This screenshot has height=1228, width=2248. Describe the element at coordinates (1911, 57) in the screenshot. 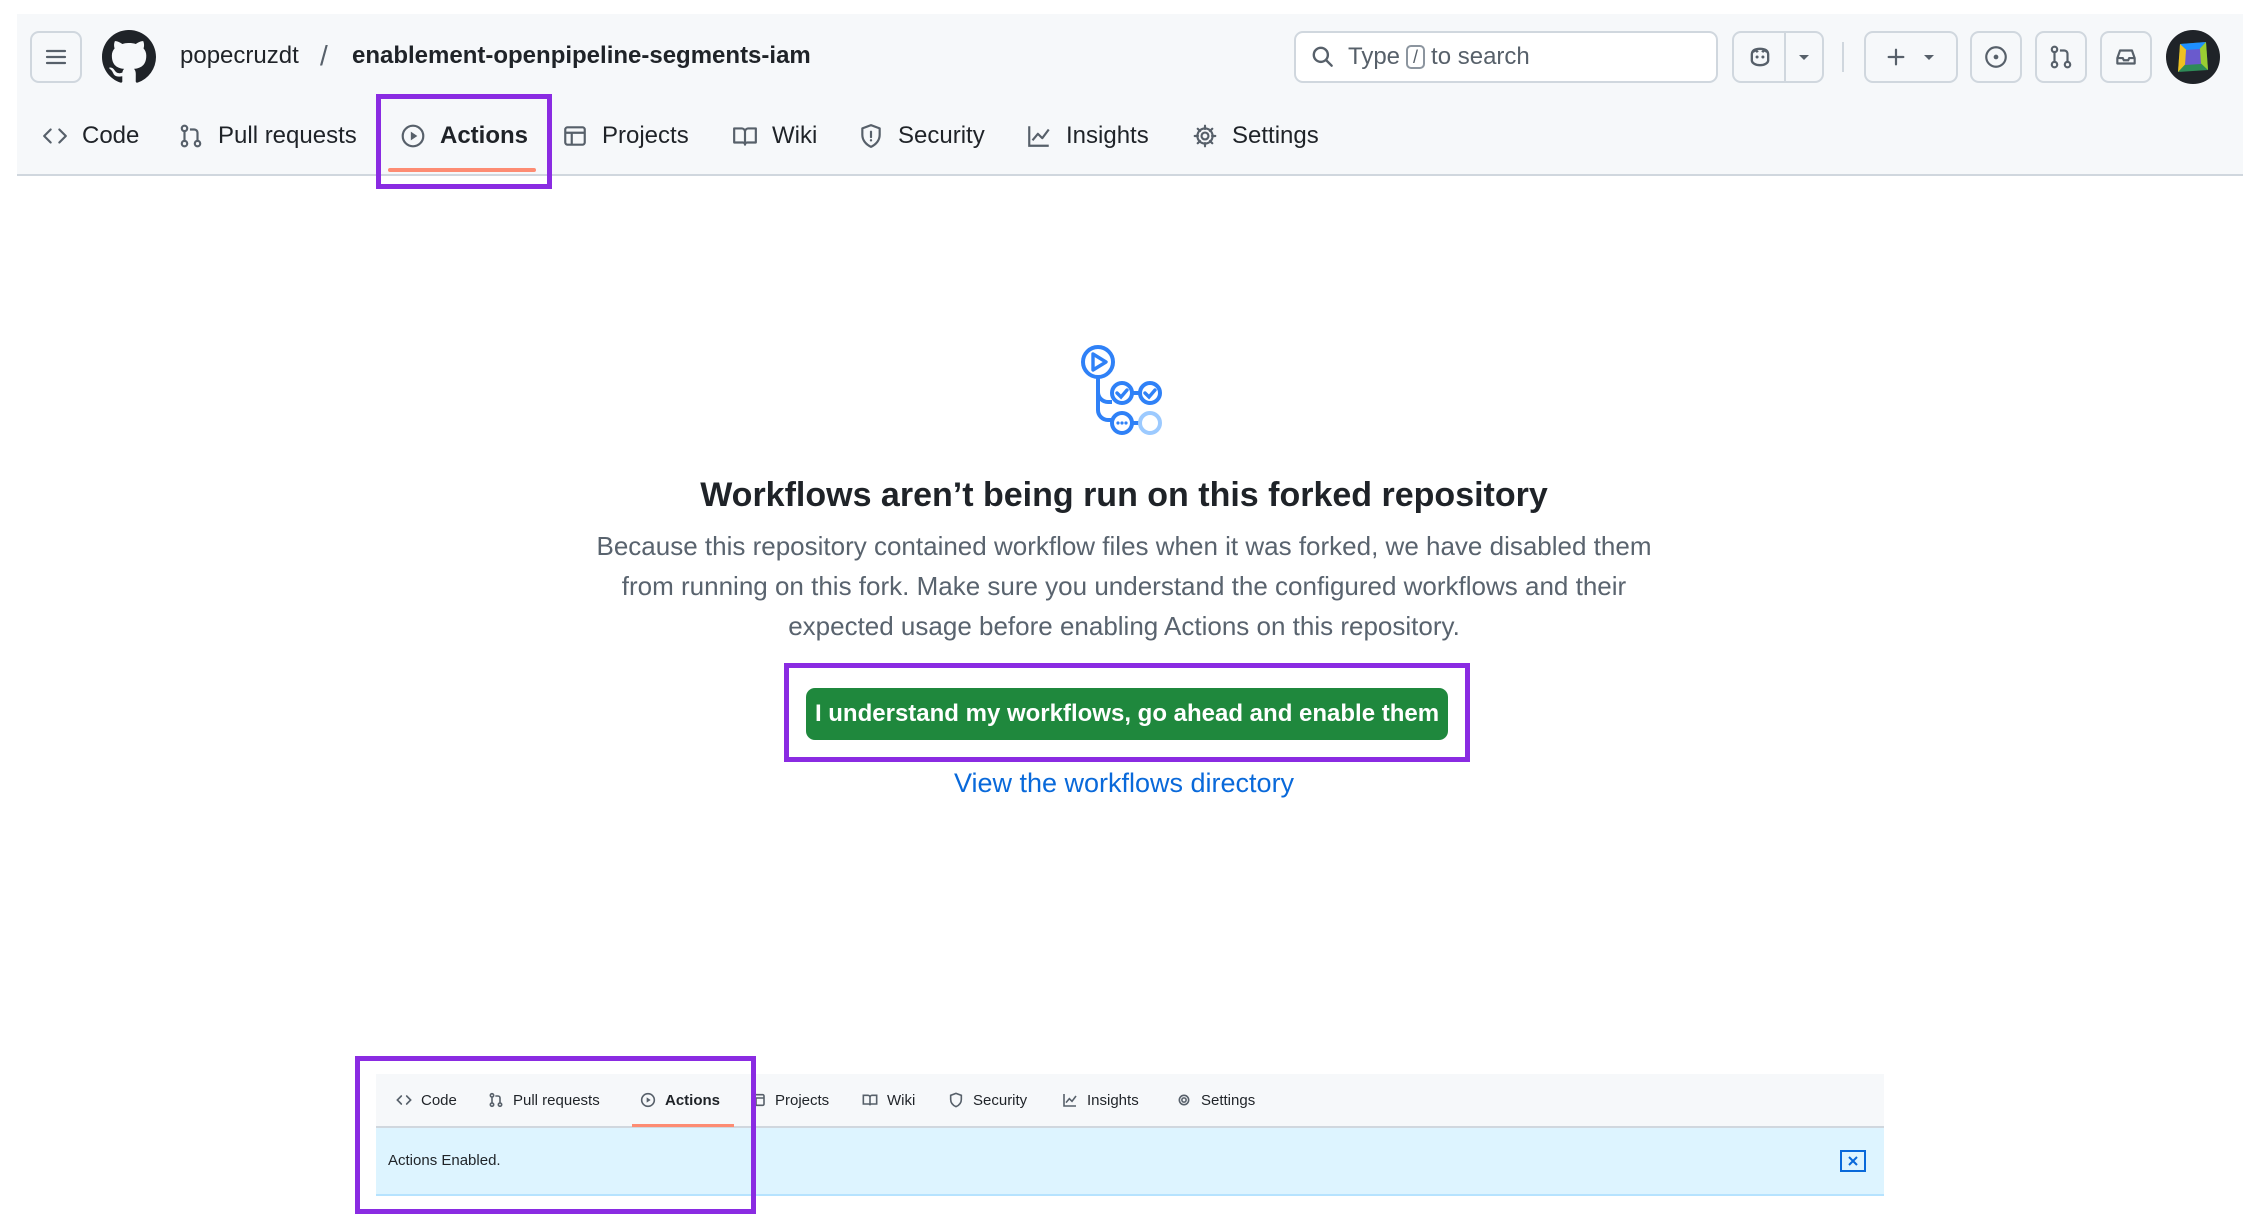

I see `create-new-button` at that location.